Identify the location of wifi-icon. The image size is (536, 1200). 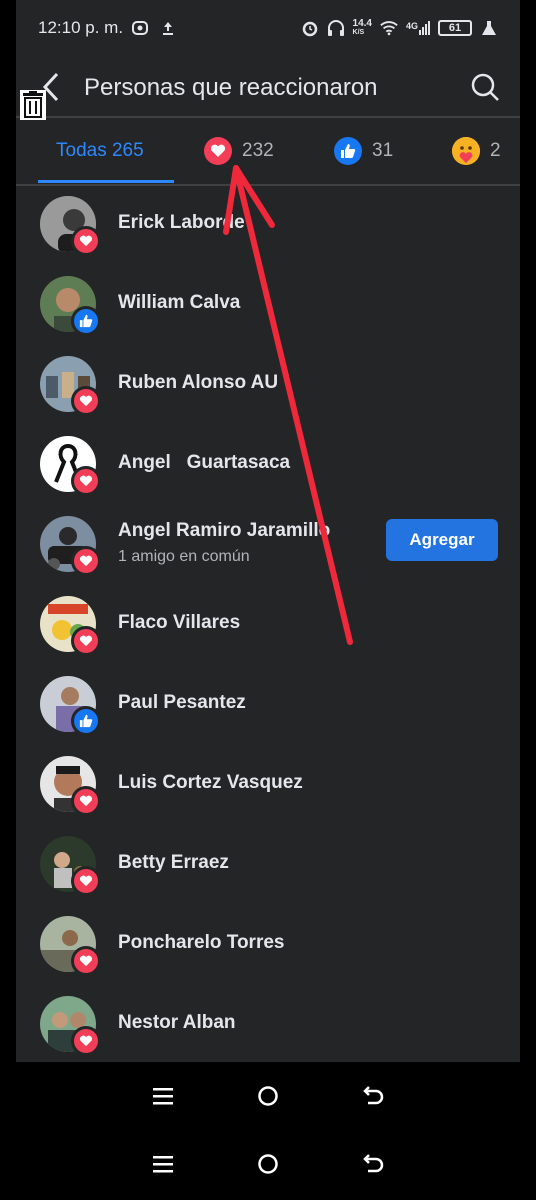
(389, 28).